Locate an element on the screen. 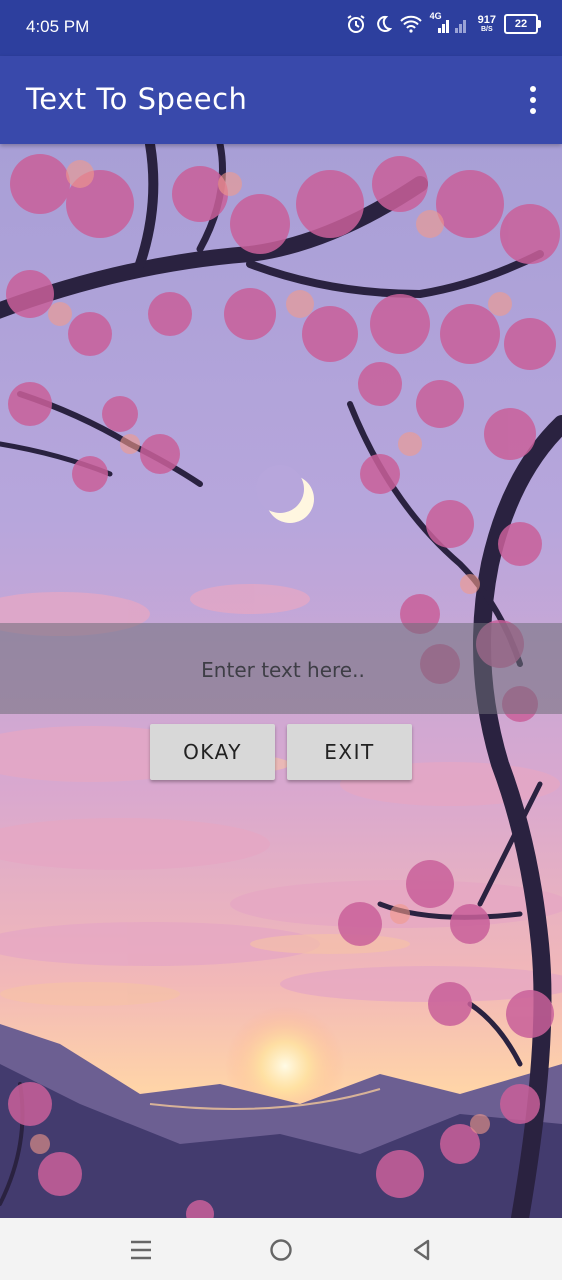  status-time: 4:05 PM is located at coordinates (58, 26).